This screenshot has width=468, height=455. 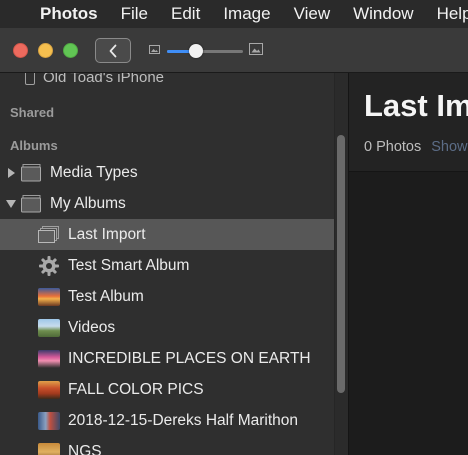 I want to click on photo-thumbnail-landscape-icon, so click(x=49, y=328).